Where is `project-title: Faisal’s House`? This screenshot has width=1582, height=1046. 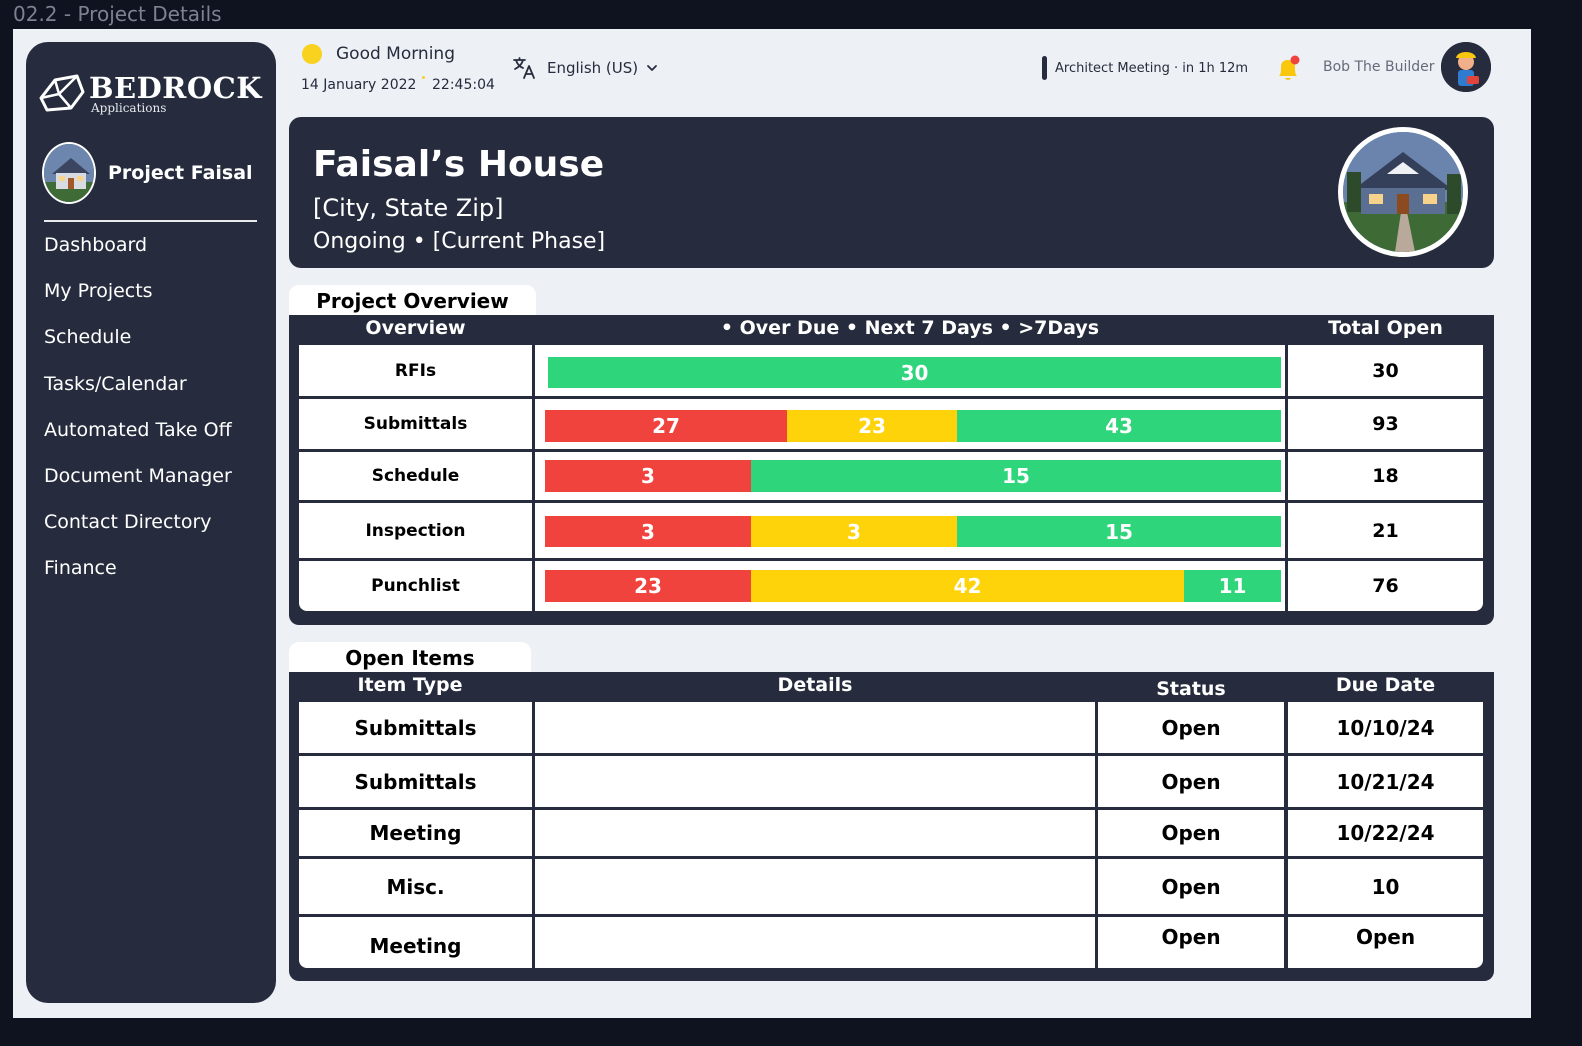 project-title: Faisal’s House is located at coordinates (459, 164).